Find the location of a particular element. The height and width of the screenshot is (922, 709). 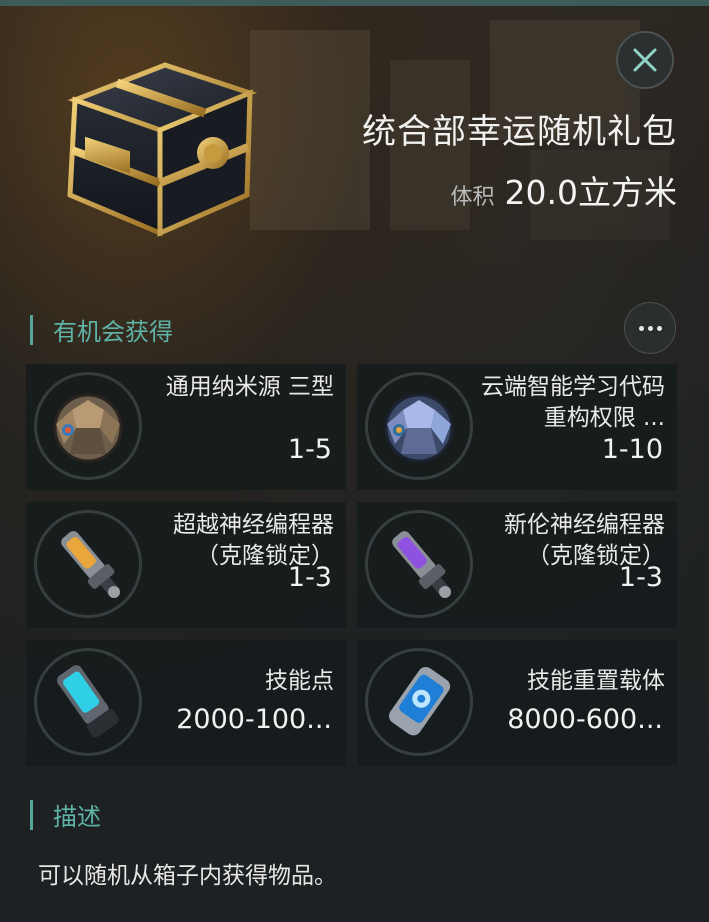

neural-injector-purple-icon is located at coordinates (421, 564).